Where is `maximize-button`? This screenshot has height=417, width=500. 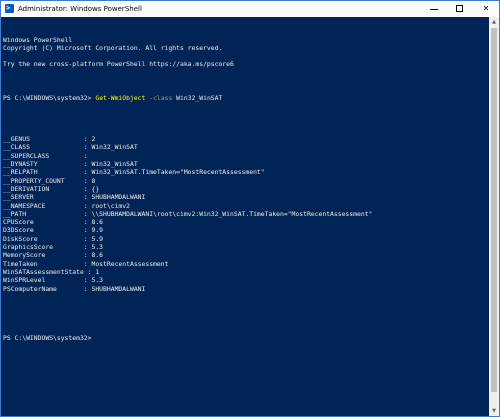
maximize-button is located at coordinates (460, 9).